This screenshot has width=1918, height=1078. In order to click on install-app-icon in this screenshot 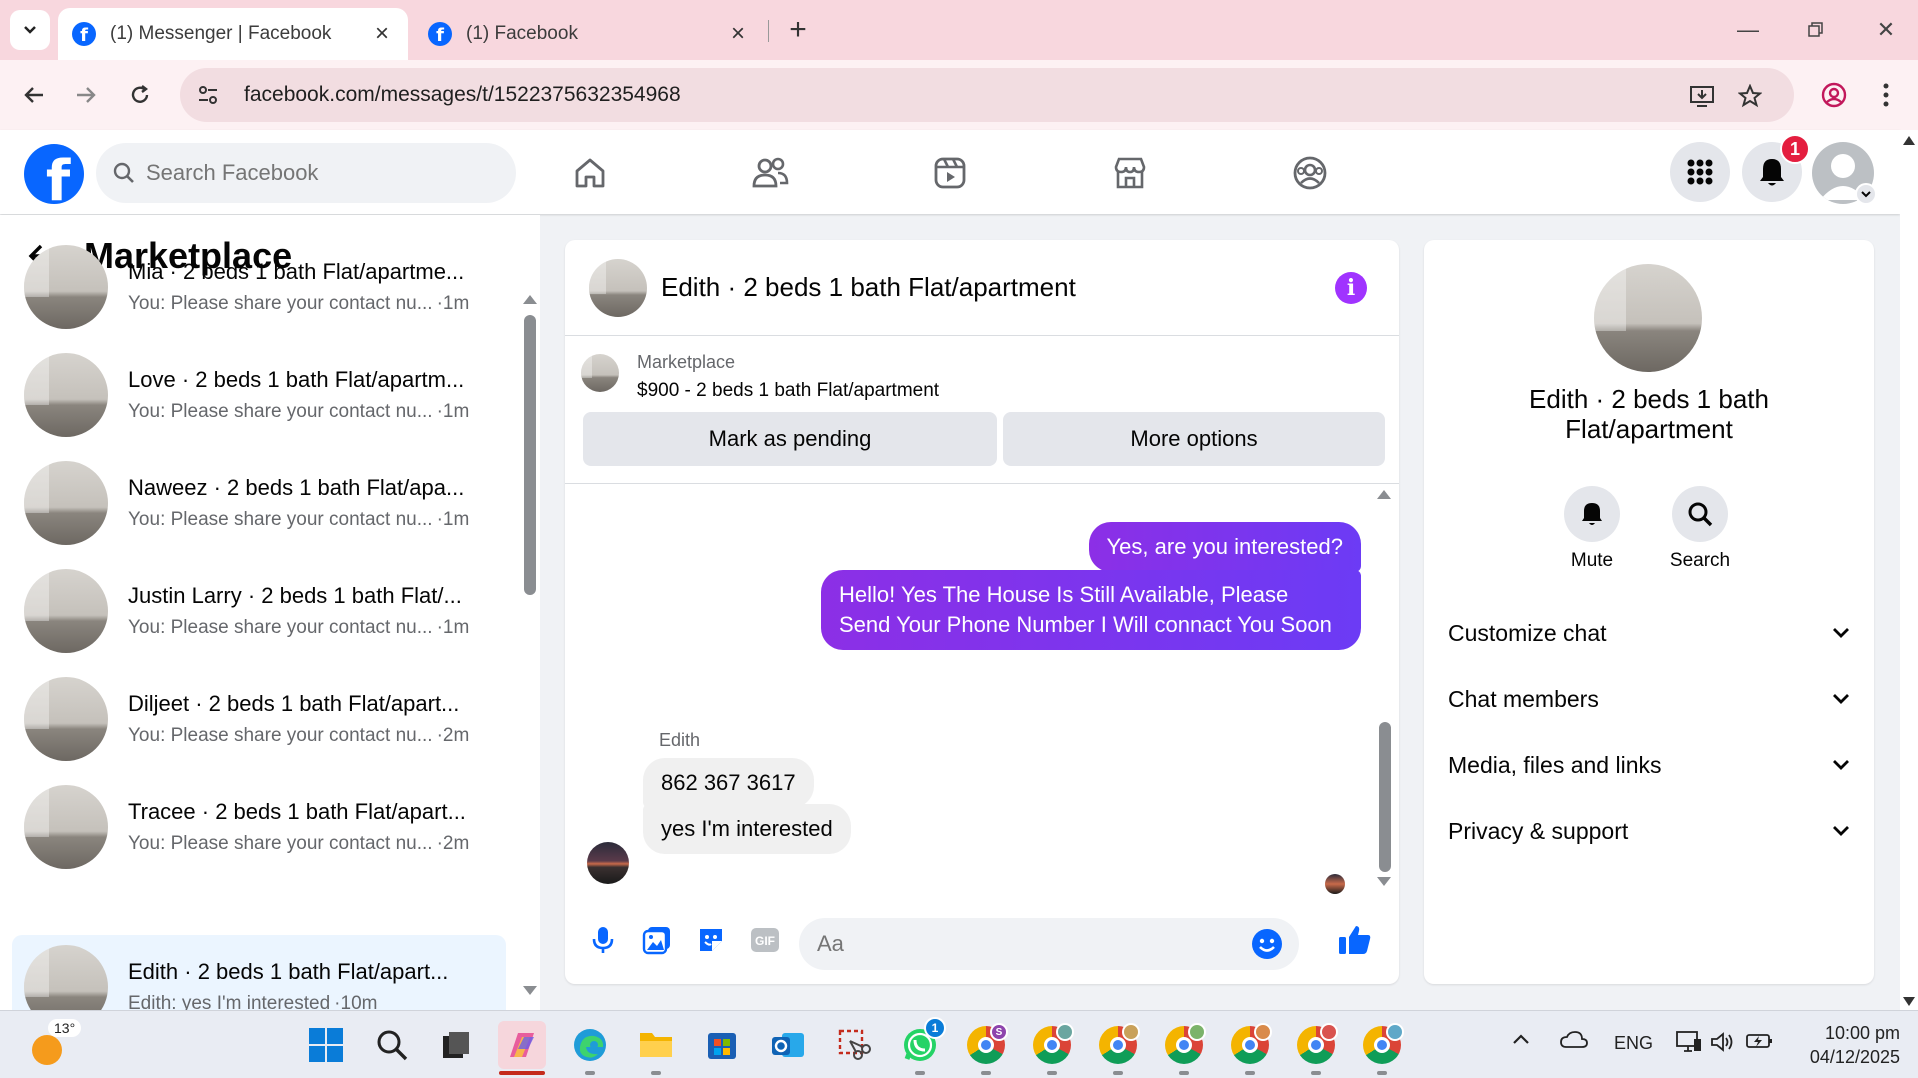, I will do `click(1702, 96)`.